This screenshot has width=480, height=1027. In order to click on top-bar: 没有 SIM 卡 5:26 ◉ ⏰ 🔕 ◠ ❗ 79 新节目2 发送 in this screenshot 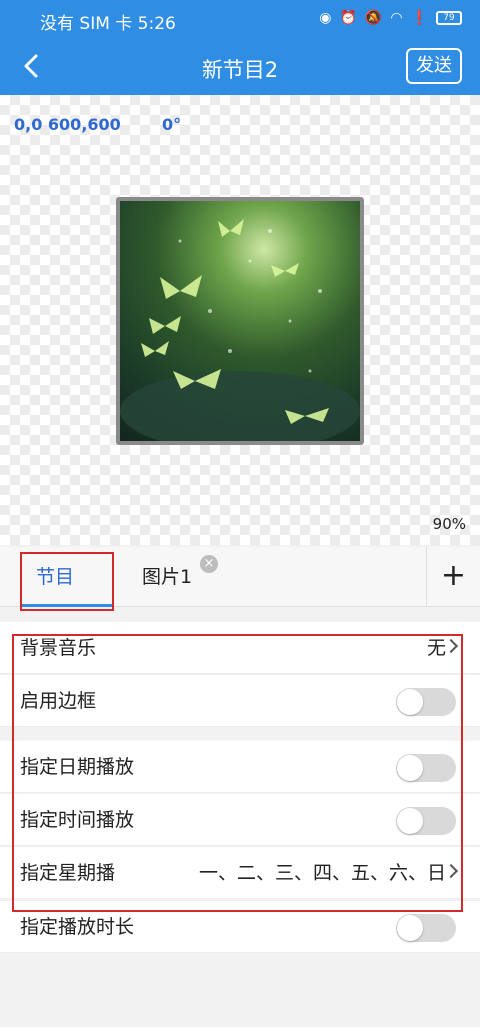, I will do `click(240, 47)`.